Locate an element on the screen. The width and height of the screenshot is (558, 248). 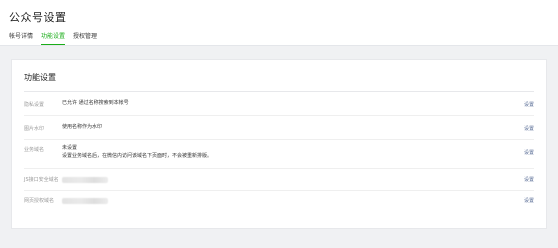
privacy-settings-link: 设置 is located at coordinates (529, 104).